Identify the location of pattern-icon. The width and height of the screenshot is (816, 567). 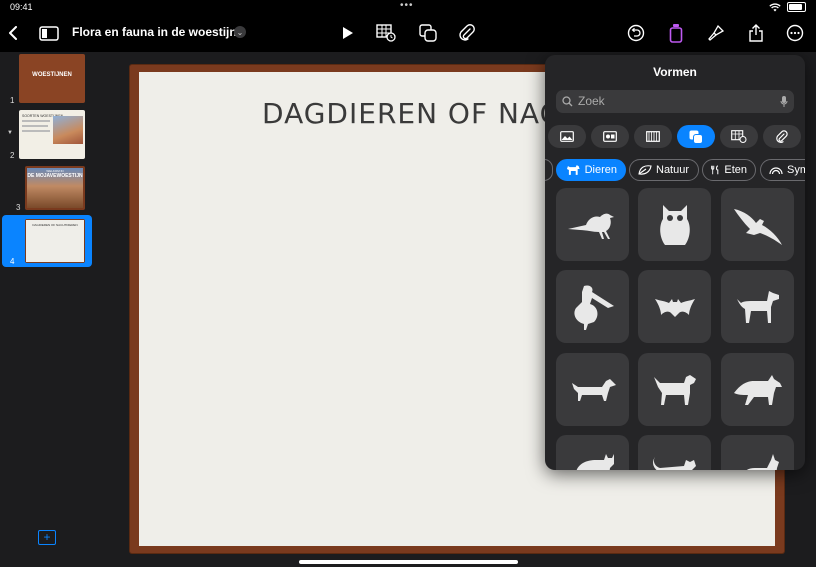
(653, 136).